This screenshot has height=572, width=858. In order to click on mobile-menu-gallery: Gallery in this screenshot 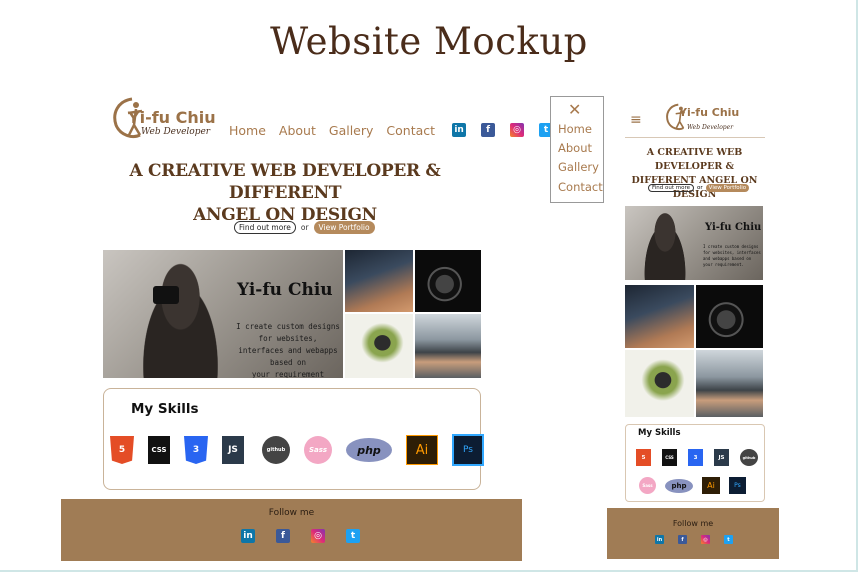, I will do `click(578, 167)`.